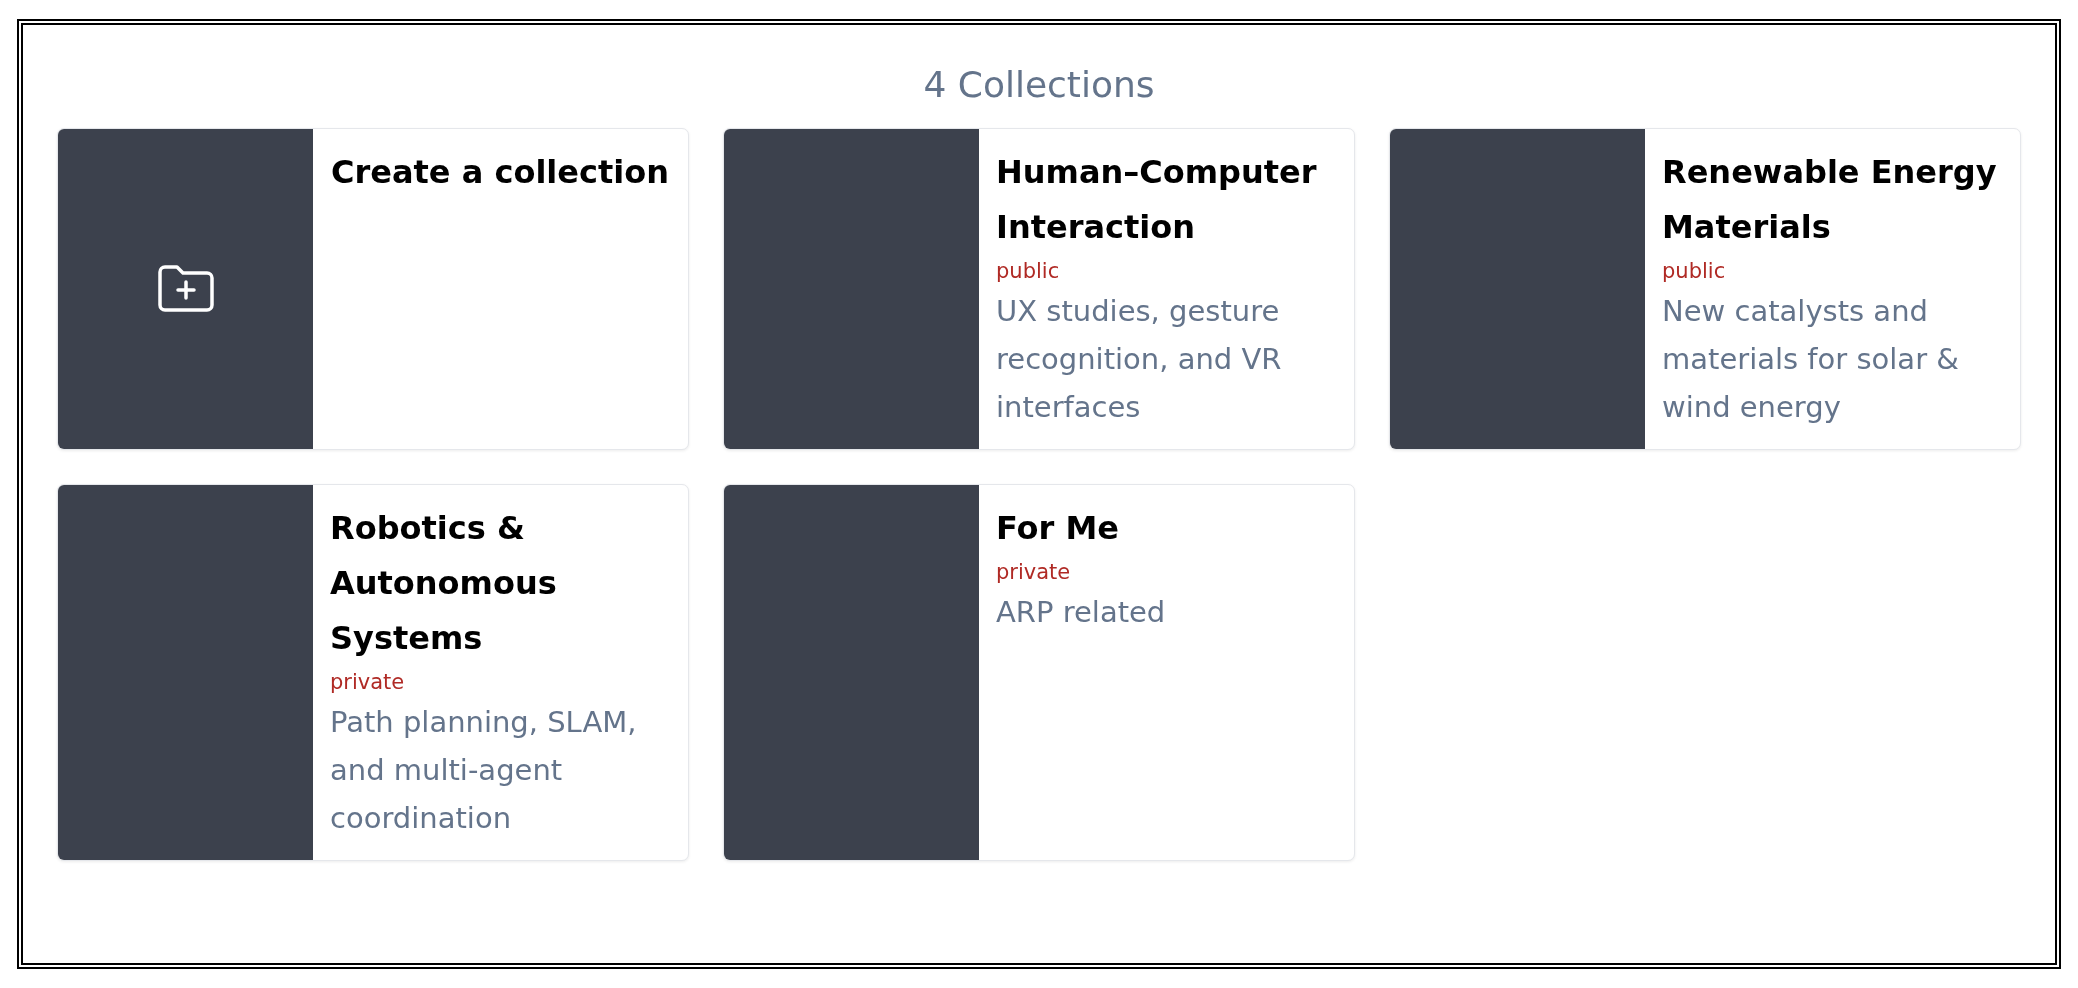 This screenshot has width=2078, height=988. I want to click on card-title: Human–Computer Interaction, so click(1157, 200).